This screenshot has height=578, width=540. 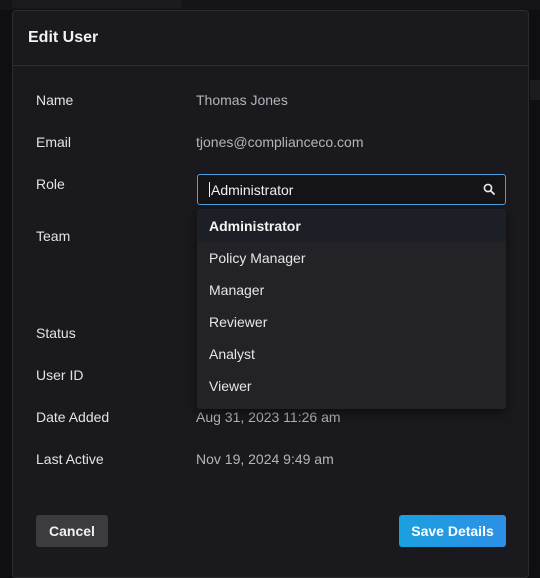 What do you see at coordinates (50, 184) in the screenshot?
I see `role-label: Role` at bounding box center [50, 184].